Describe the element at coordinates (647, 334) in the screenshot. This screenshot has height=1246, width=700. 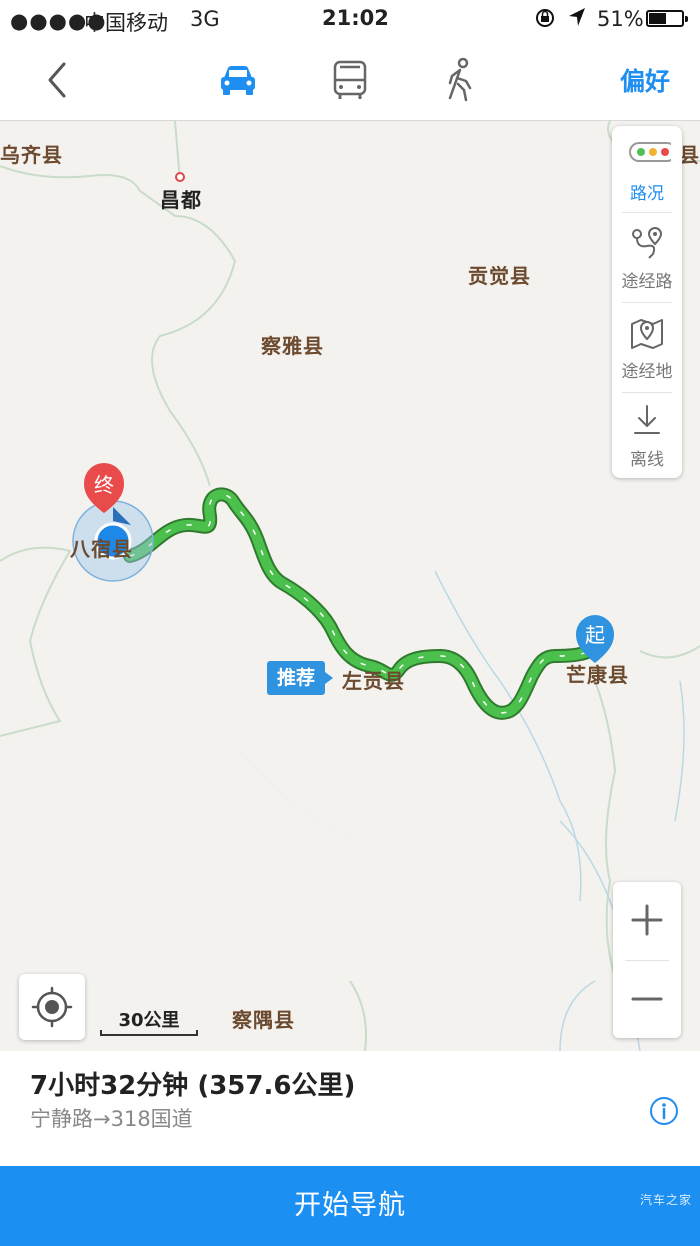
I see `map-pin-icon` at that location.